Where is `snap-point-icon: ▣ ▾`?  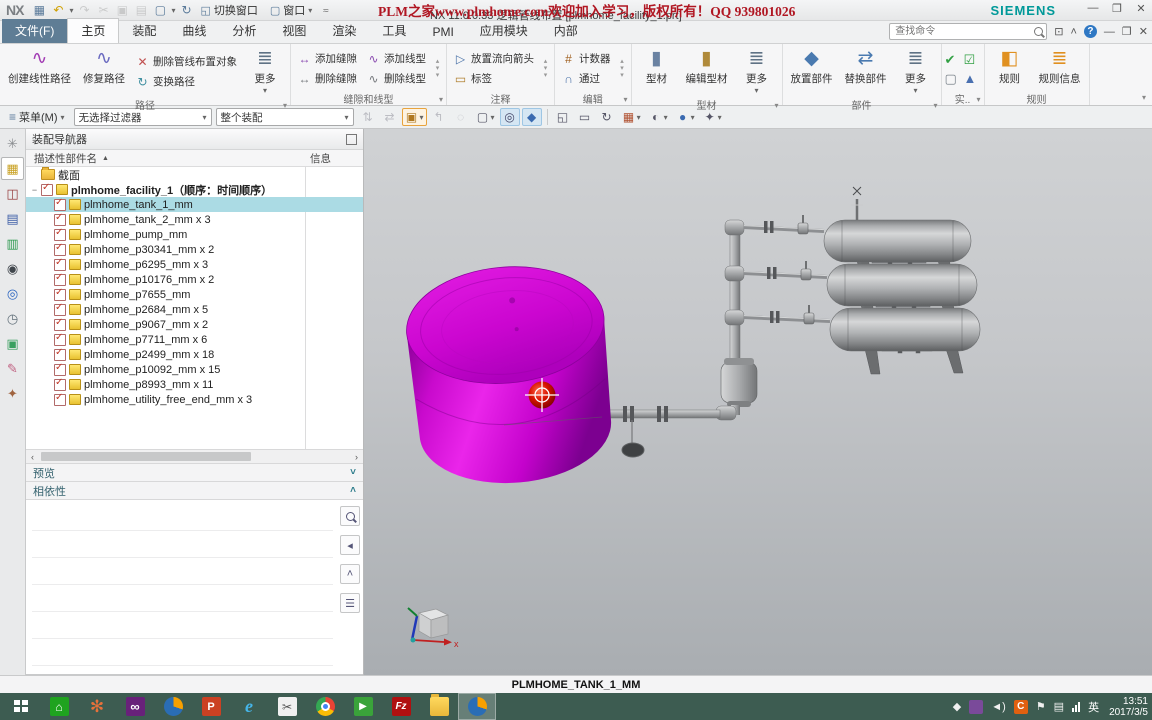
snap-point-icon: ▣ ▾ is located at coordinates (414, 117).